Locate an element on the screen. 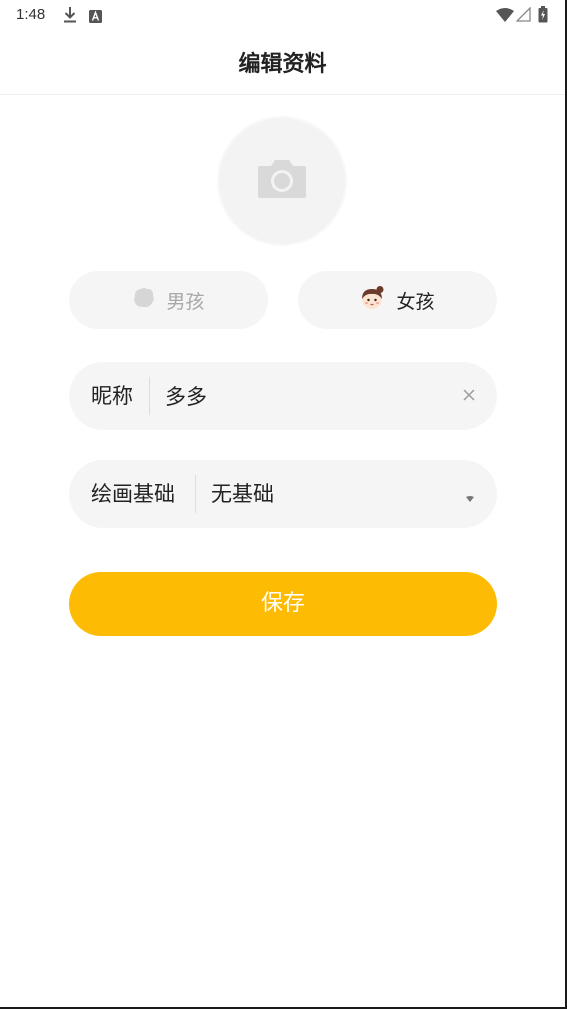  nickname-input is located at coordinates (305, 396).